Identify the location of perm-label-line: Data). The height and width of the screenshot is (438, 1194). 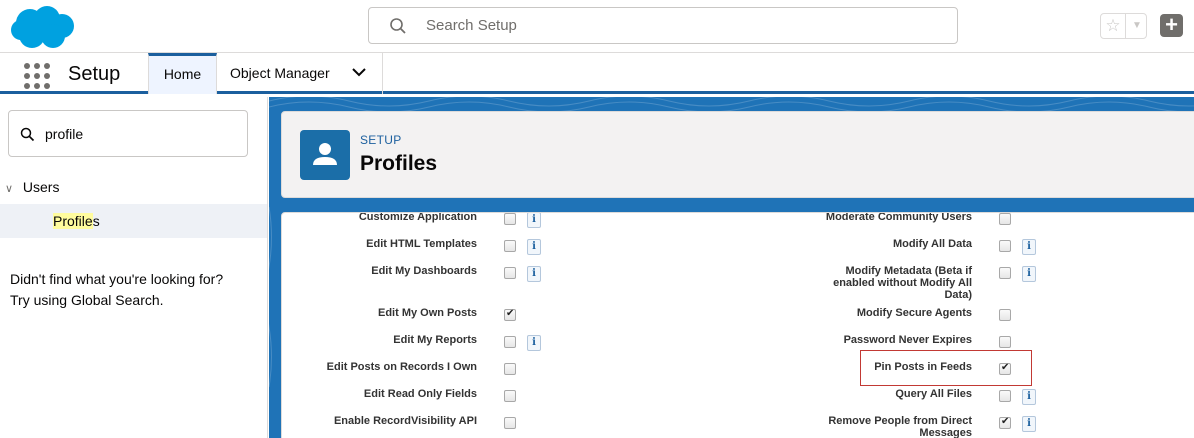
(958, 295).